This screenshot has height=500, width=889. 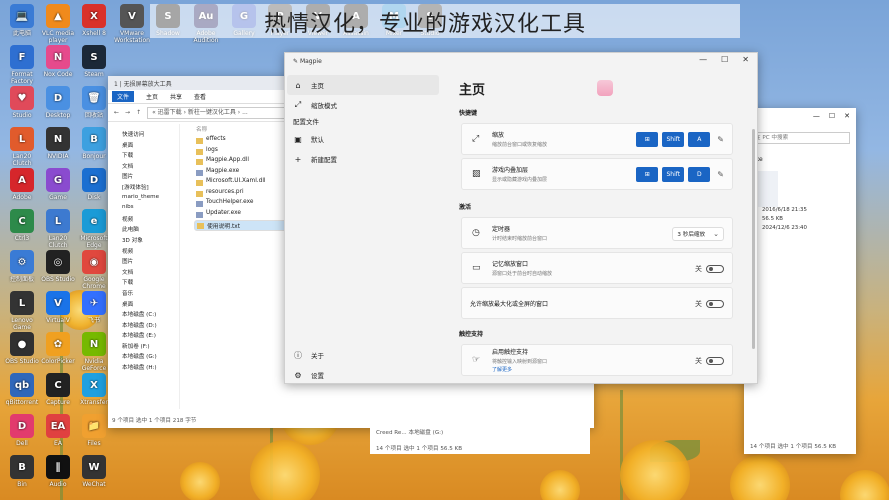 What do you see at coordinates (22, 188) in the screenshot?
I see `desktop-icon: A Adobe` at bounding box center [22, 188].